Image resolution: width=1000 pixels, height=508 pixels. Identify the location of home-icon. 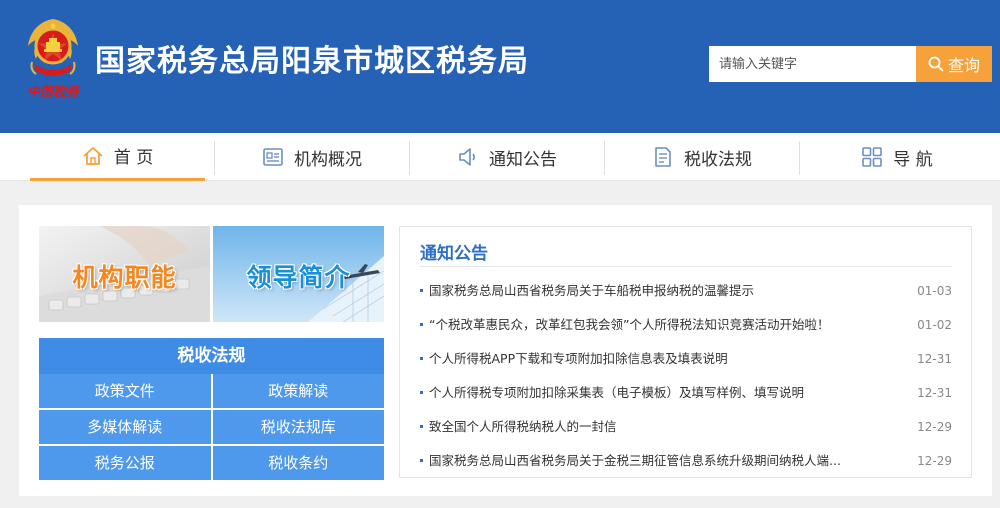
(93, 155).